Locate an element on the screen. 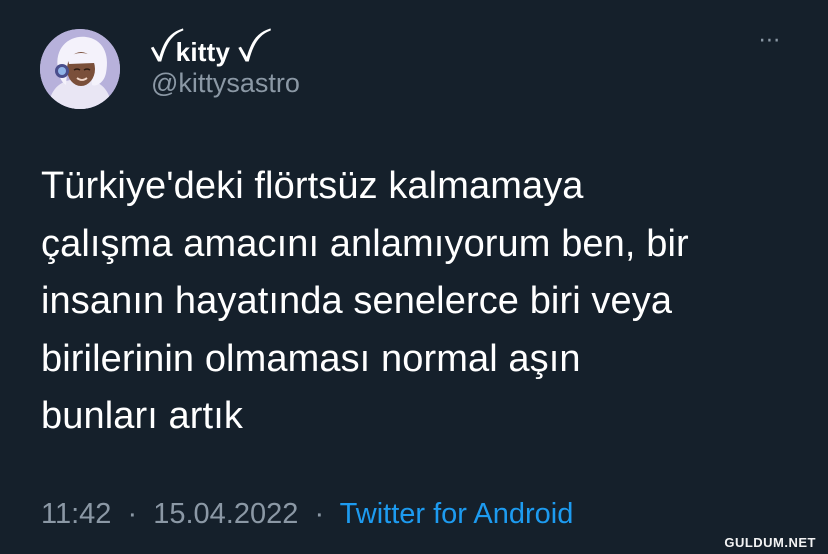 Image resolution: width=828 pixels, height=554 pixels. avatar is located at coordinates (80, 69).